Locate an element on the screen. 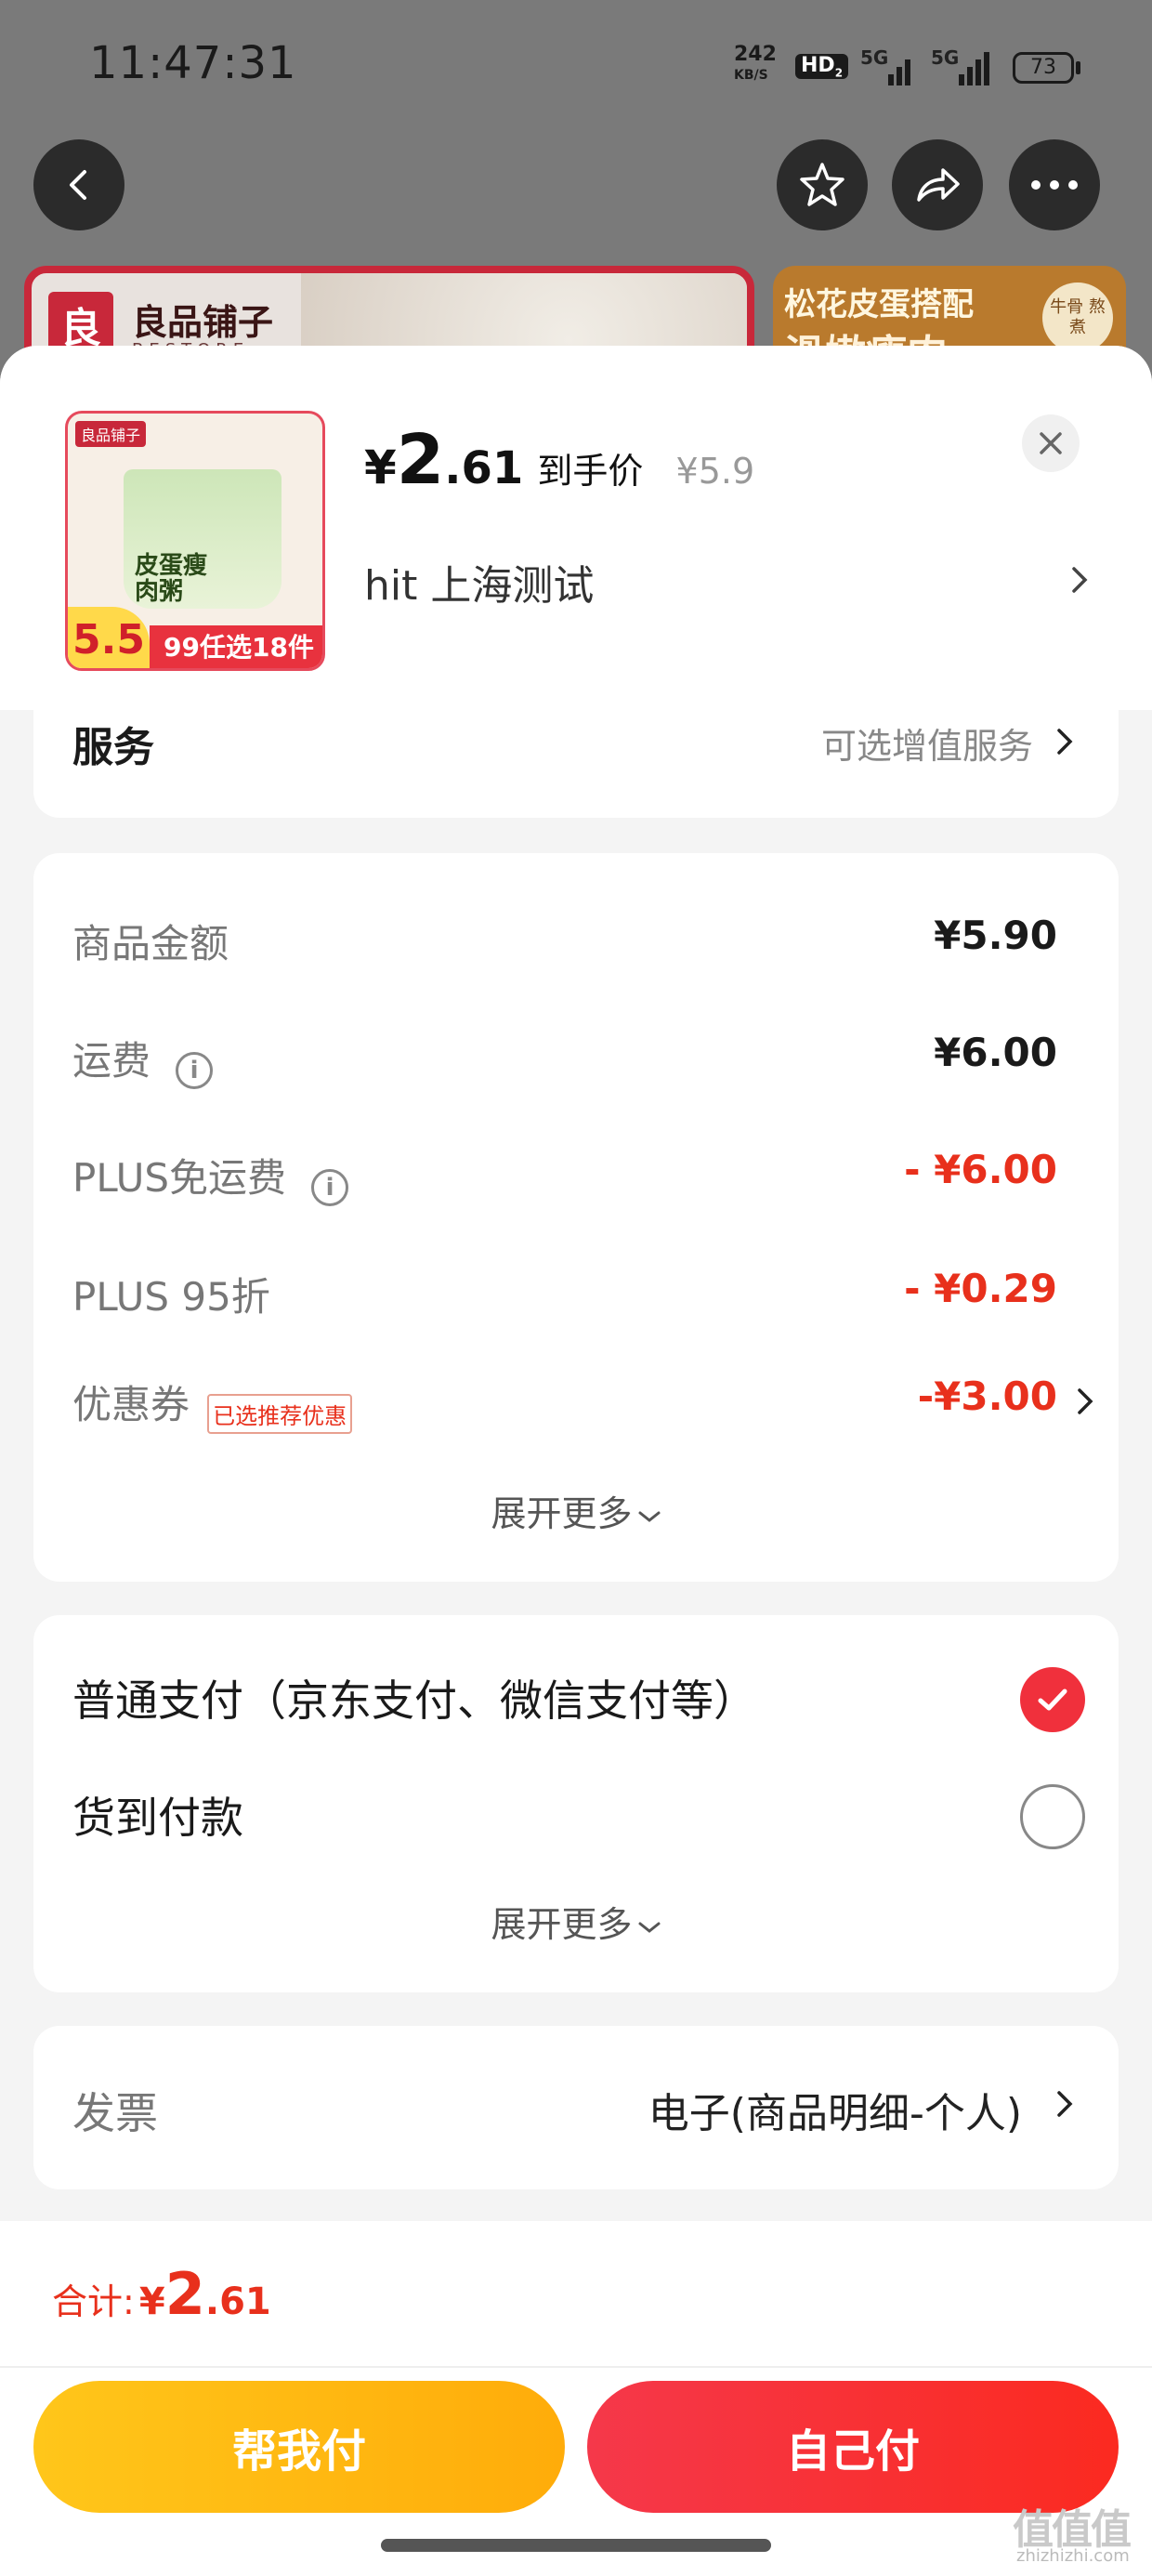  service-card: 服务 可选增值服务 is located at coordinates (576, 764).